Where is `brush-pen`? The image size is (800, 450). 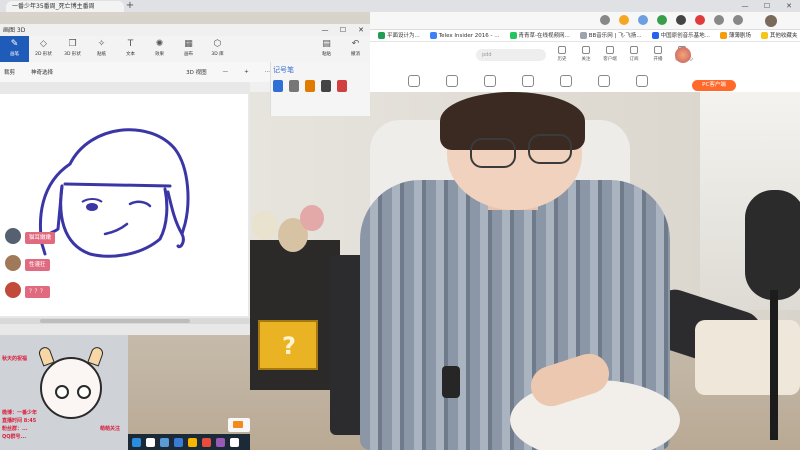
brush-pen is located at coordinates (294, 86).